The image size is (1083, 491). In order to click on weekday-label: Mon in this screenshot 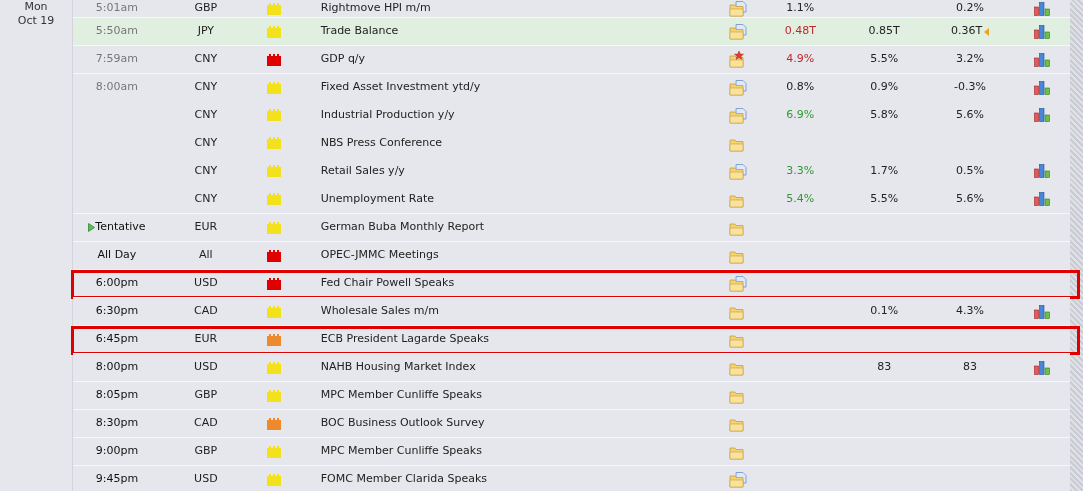, I will do `click(36, 7)`.